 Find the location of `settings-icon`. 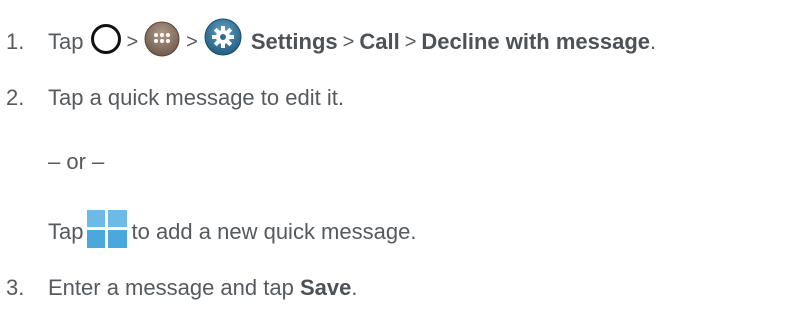

settings-icon is located at coordinates (223, 37).